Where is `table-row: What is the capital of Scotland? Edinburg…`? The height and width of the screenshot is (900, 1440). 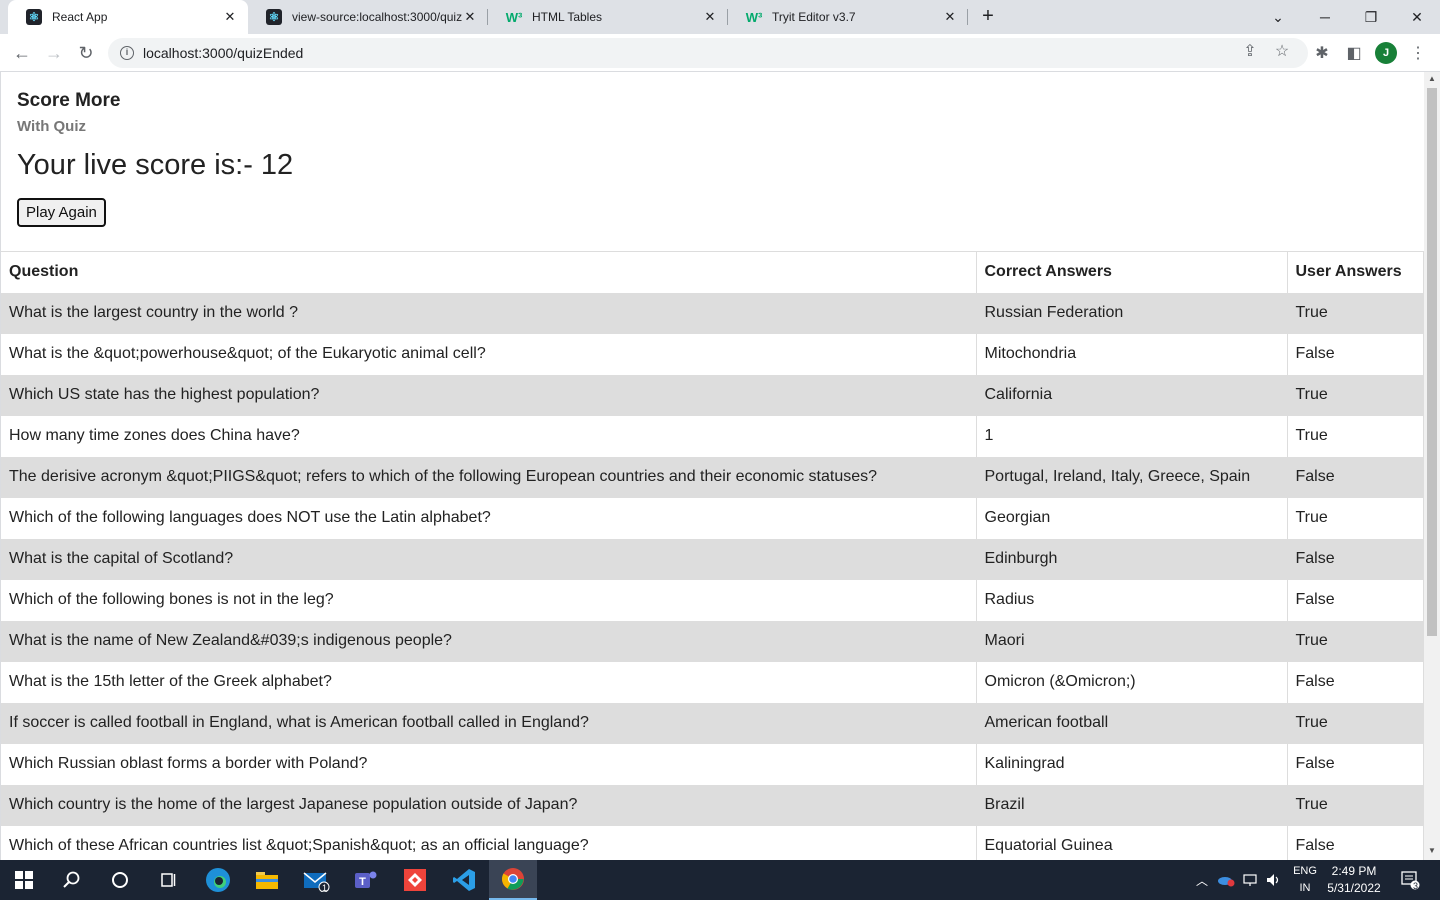 table-row: What is the capital of Scotland? Edinburg… is located at coordinates (712, 559).